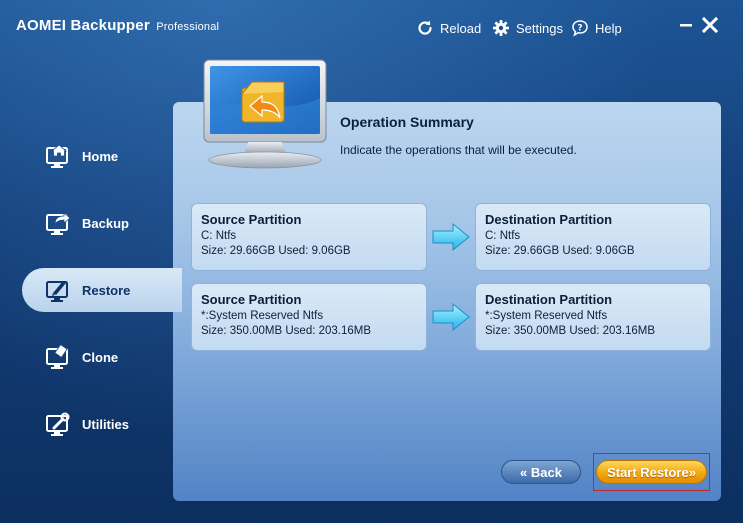 The height and width of the screenshot is (523, 743). I want to click on help-label: Help, so click(608, 28).